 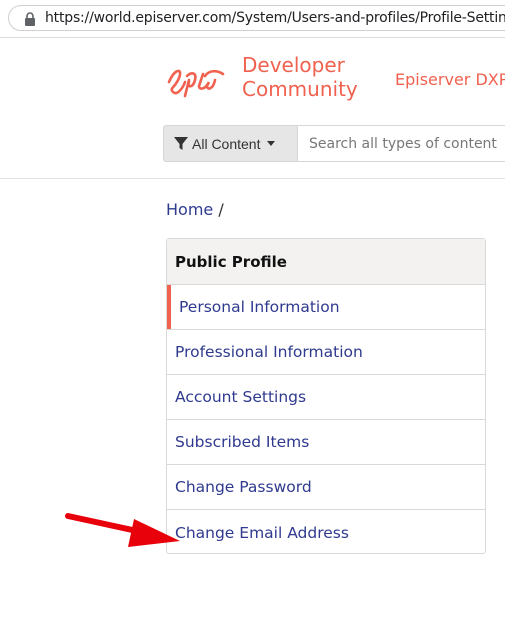 What do you see at coordinates (196, 80) in the screenshot?
I see `episerver-logo-icon` at bounding box center [196, 80].